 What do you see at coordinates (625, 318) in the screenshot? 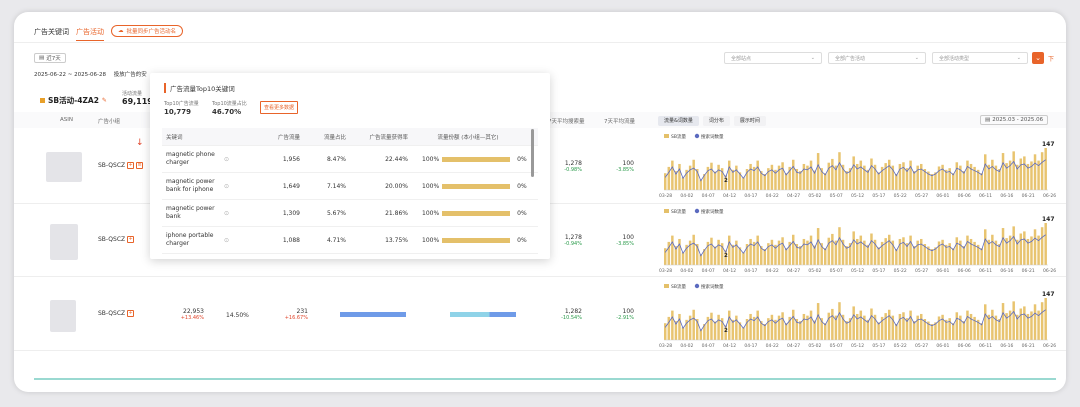
I see `avg-flow-change: -2.91%` at bounding box center [625, 318].